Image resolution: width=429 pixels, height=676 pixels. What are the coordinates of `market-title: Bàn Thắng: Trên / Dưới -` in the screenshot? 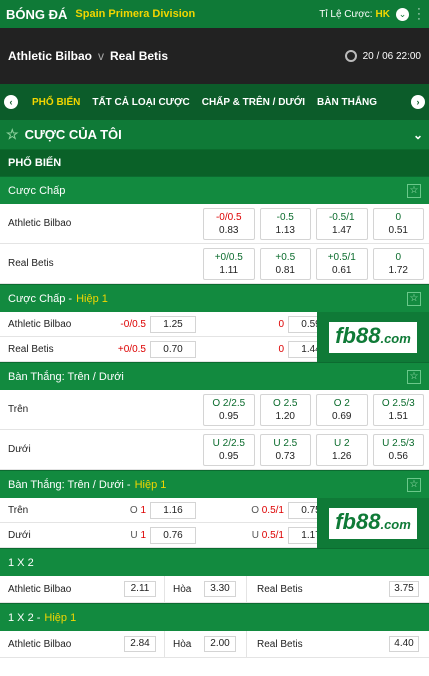 It's located at (69, 484).